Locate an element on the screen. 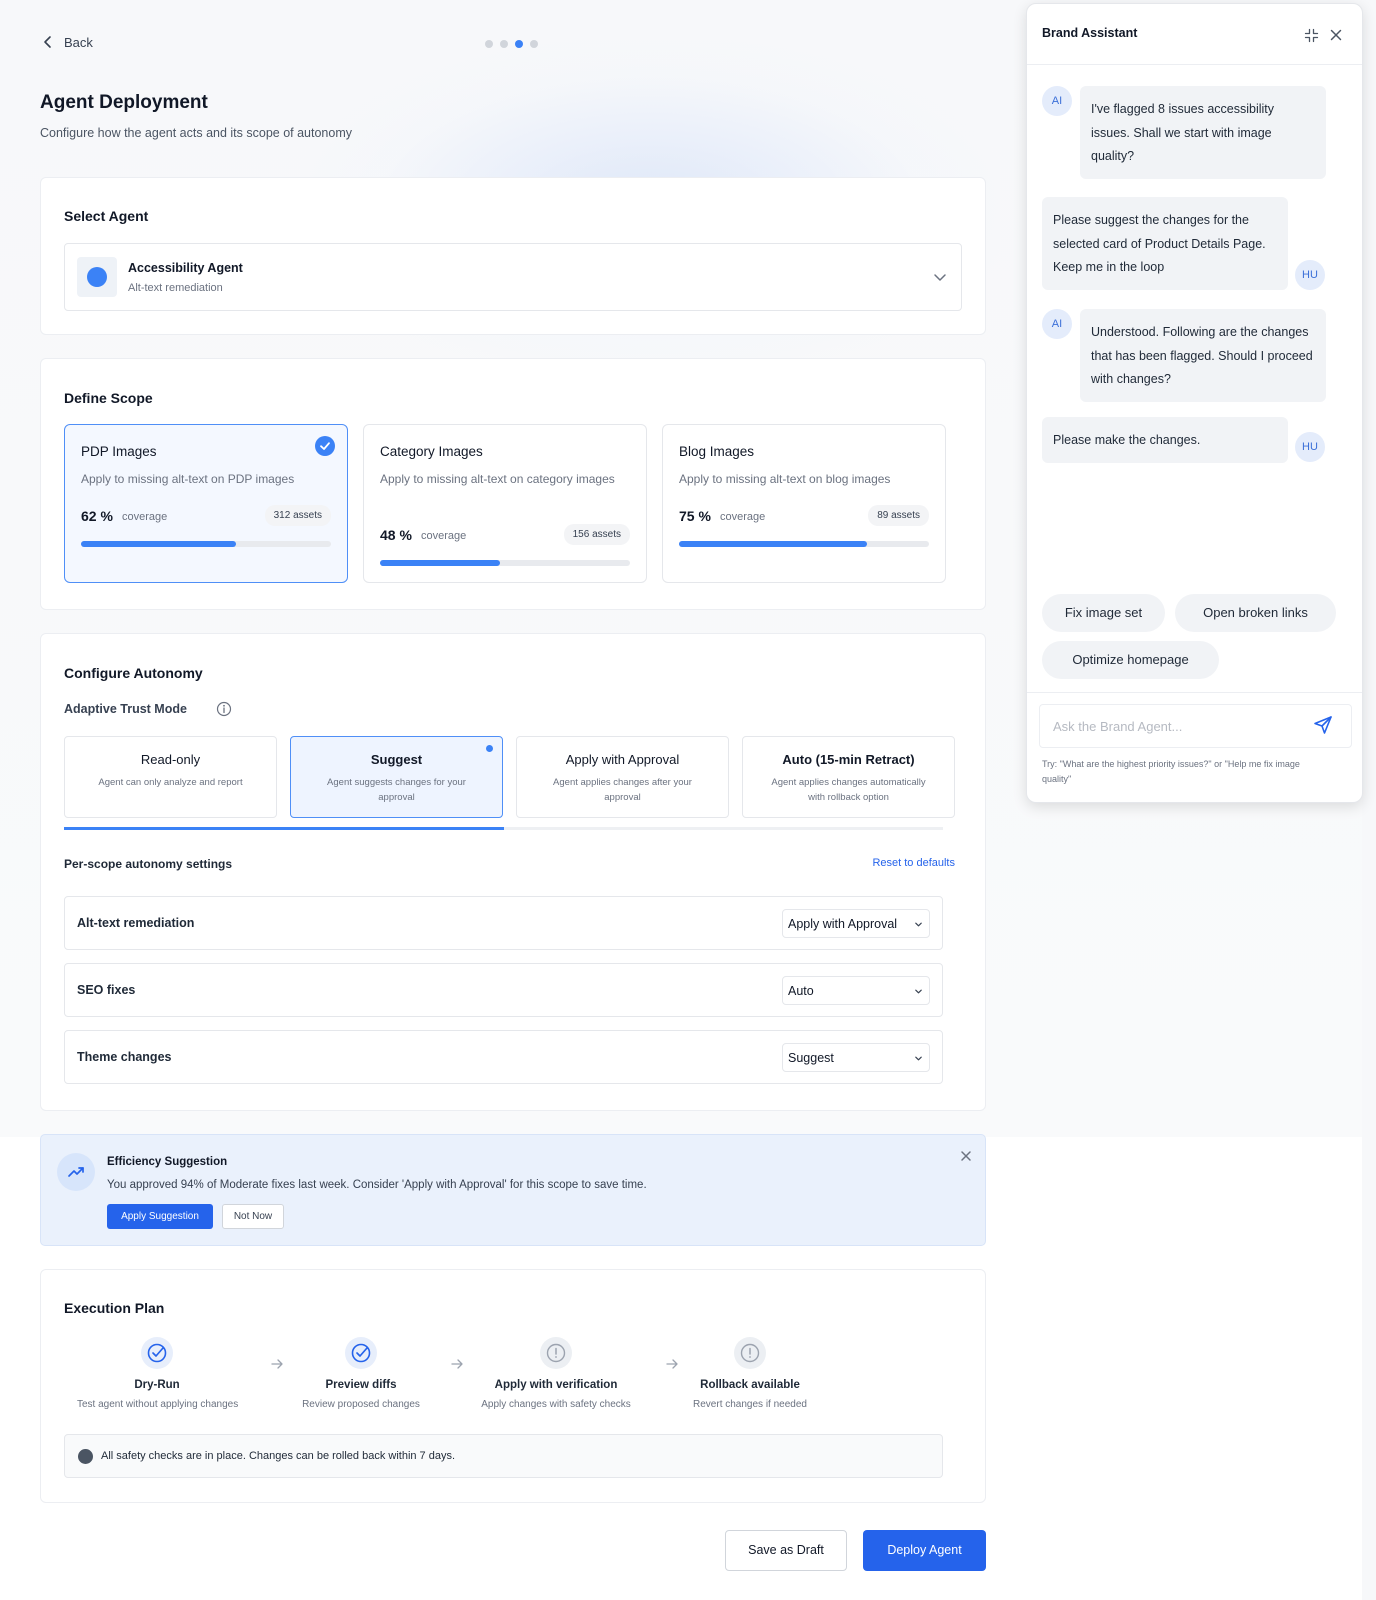 The image size is (1376, 1600). adaptive-trust-label: Adaptive Trust Mode is located at coordinates (125, 709).